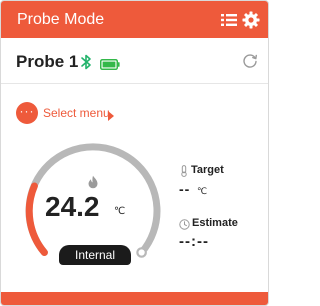  I want to click on target-label: Target, so click(207, 170).